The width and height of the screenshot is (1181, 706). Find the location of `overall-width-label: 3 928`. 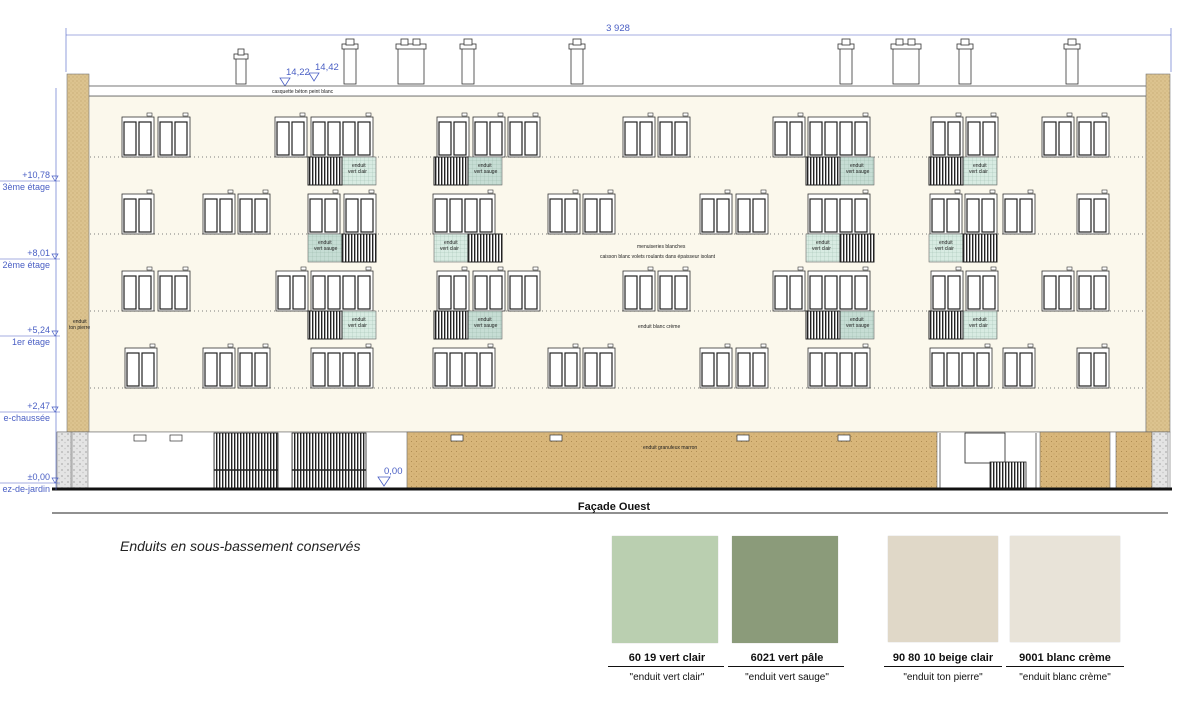

overall-width-label: 3 928 is located at coordinates (618, 28).